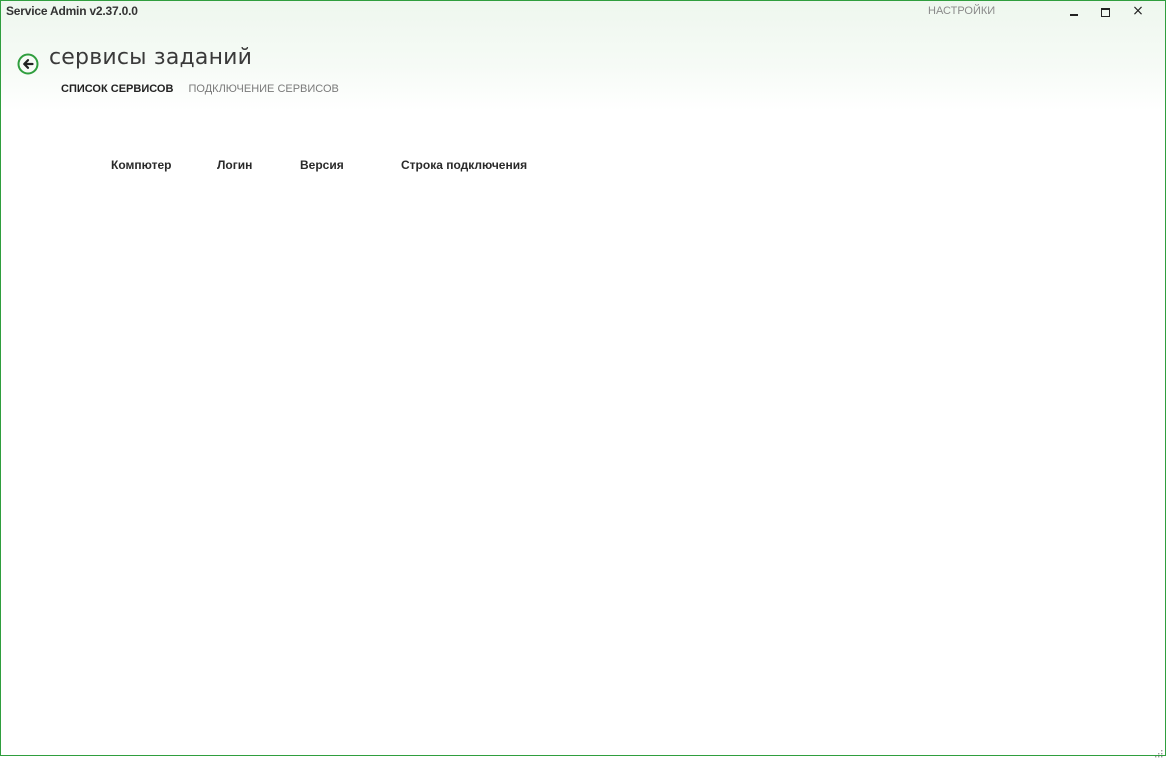  What do you see at coordinates (263, 89) in the screenshot?
I see `tab-service-connection: ПОДКЛЮЧЕНИЕ СЕРВИСОВ` at bounding box center [263, 89].